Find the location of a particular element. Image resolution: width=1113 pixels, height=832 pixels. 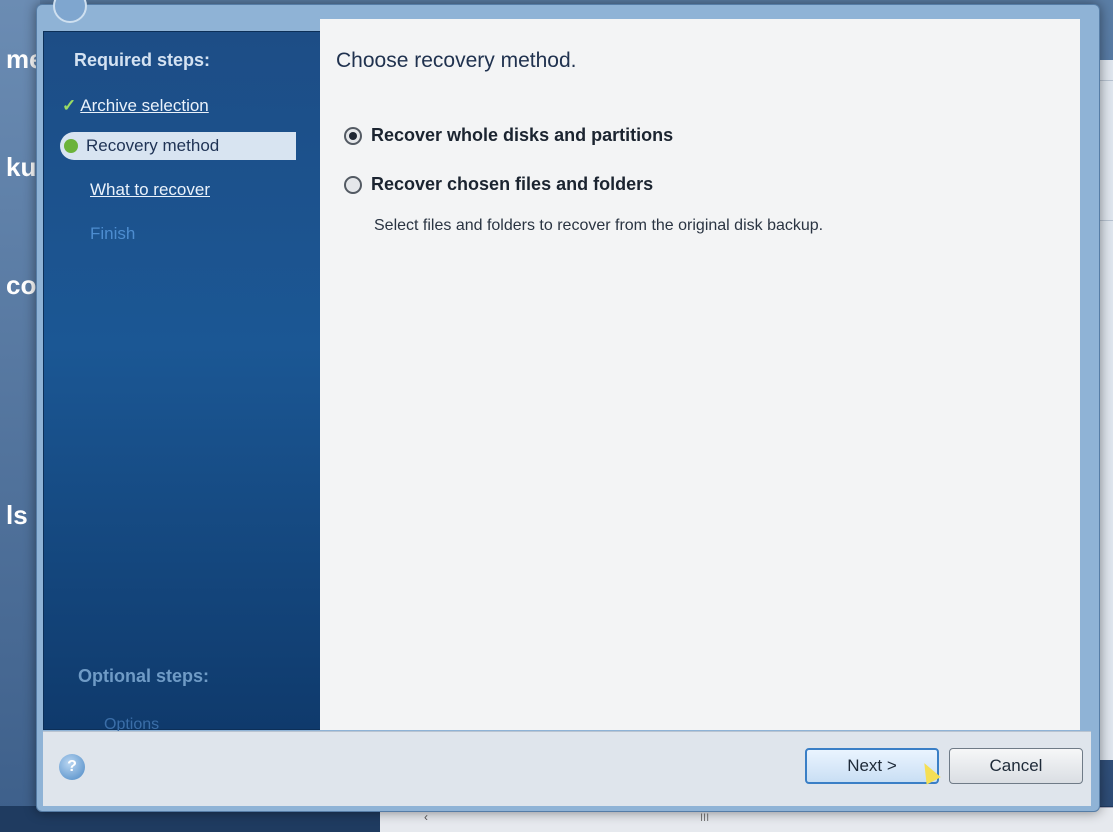

help-icon: ? is located at coordinates (72, 767).